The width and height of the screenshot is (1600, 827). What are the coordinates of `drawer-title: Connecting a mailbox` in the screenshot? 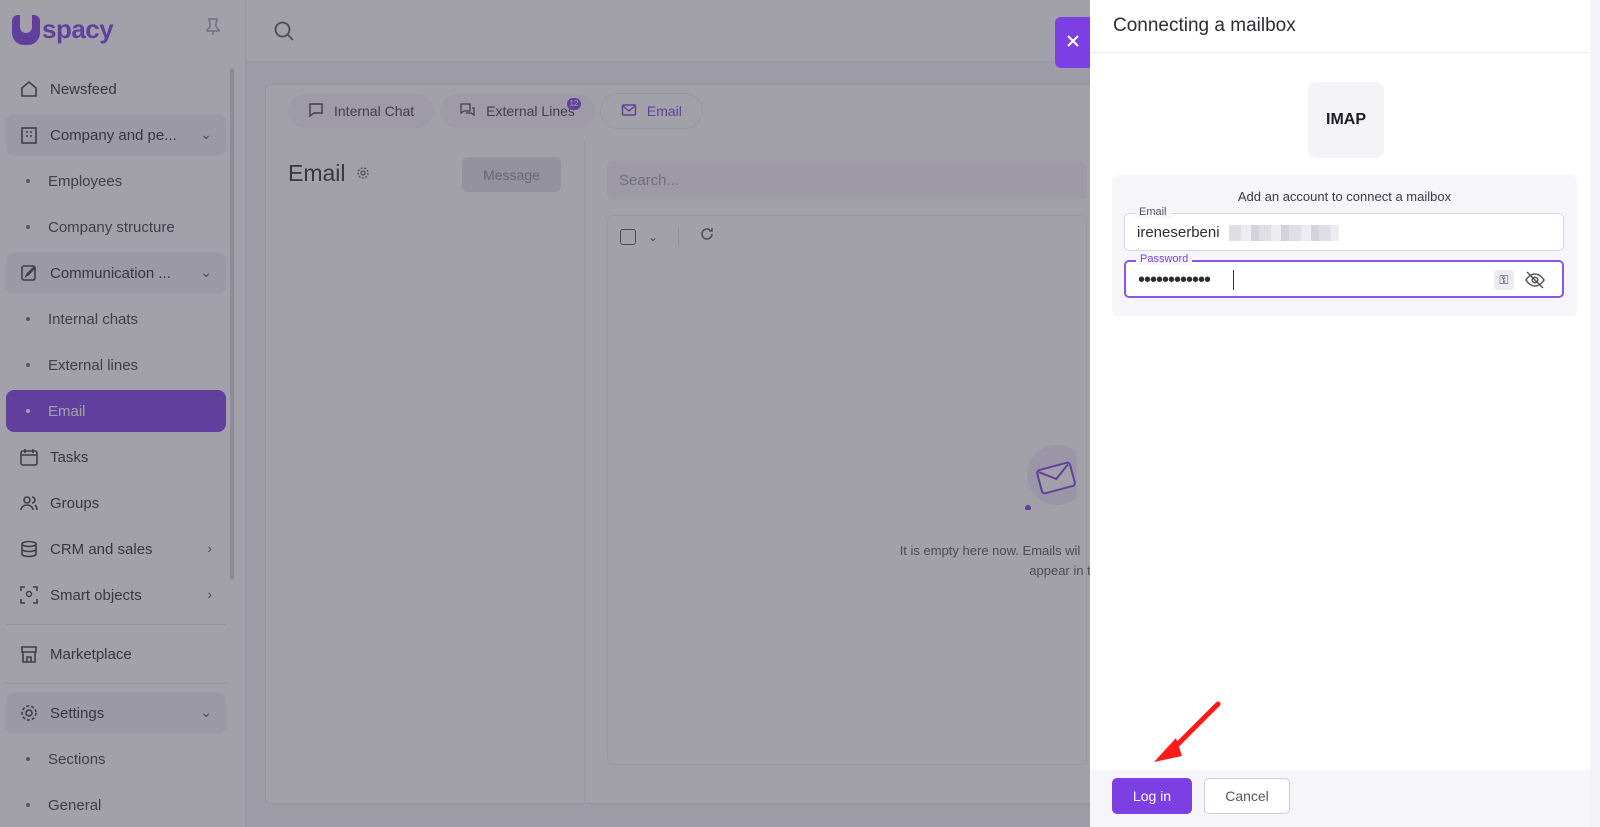 It's located at (1345, 26).